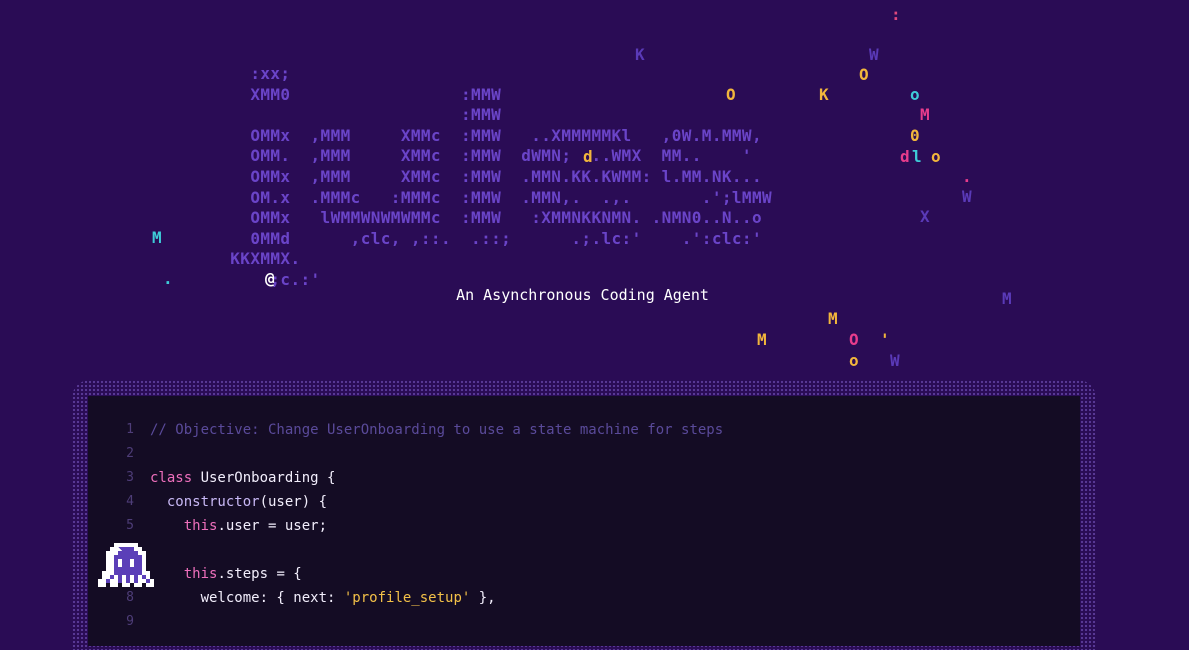 The height and width of the screenshot is (650, 1189). I want to click on code-line: 6, so click(584, 550).